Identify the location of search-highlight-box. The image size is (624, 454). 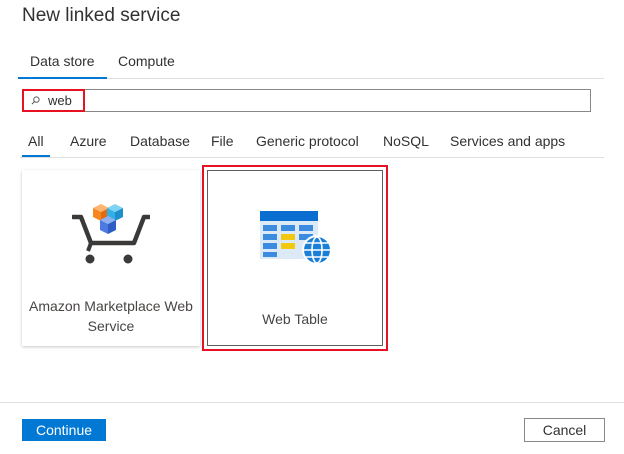
(53, 100).